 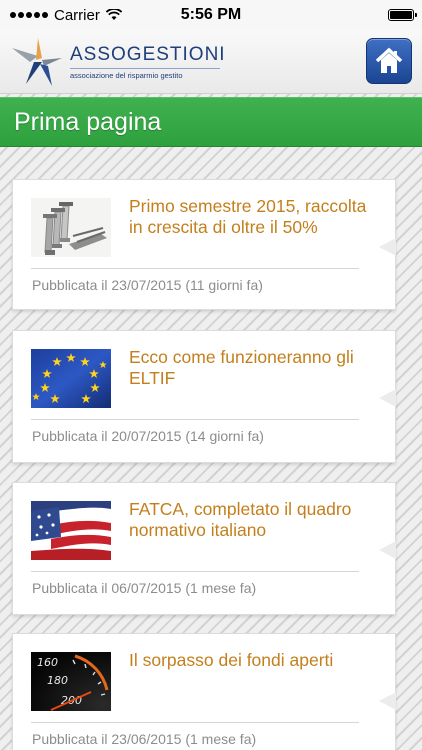 What do you see at coordinates (144, 588) in the screenshot?
I see `article-date: Pubblicata il 06/07/2015 (1 mese fa)` at bounding box center [144, 588].